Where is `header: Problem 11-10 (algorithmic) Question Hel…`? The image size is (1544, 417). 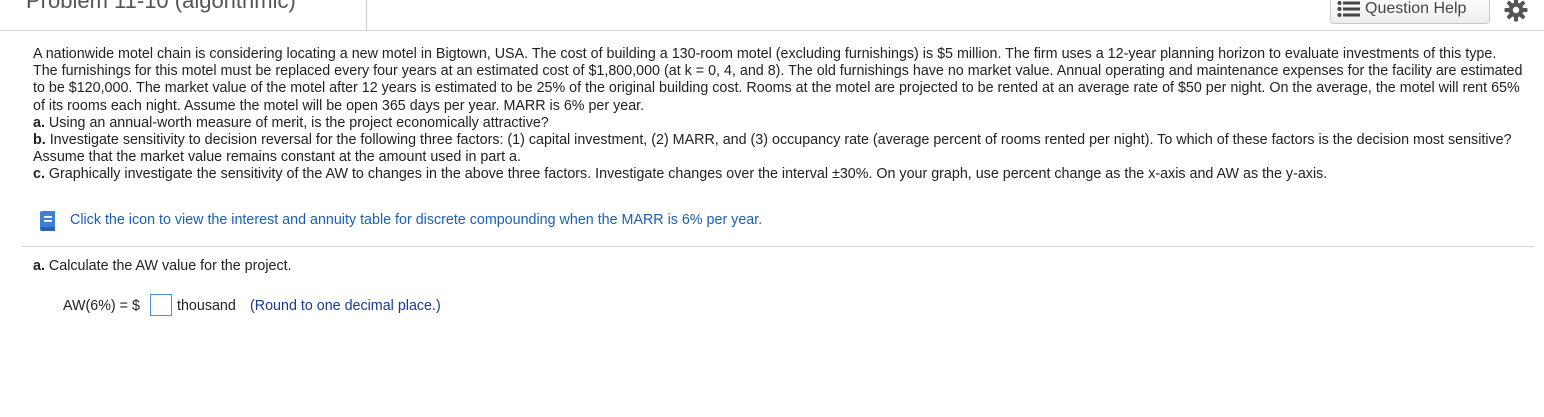
header: Problem 11-10 (algorithmic) Question Hel… is located at coordinates (772, 15).